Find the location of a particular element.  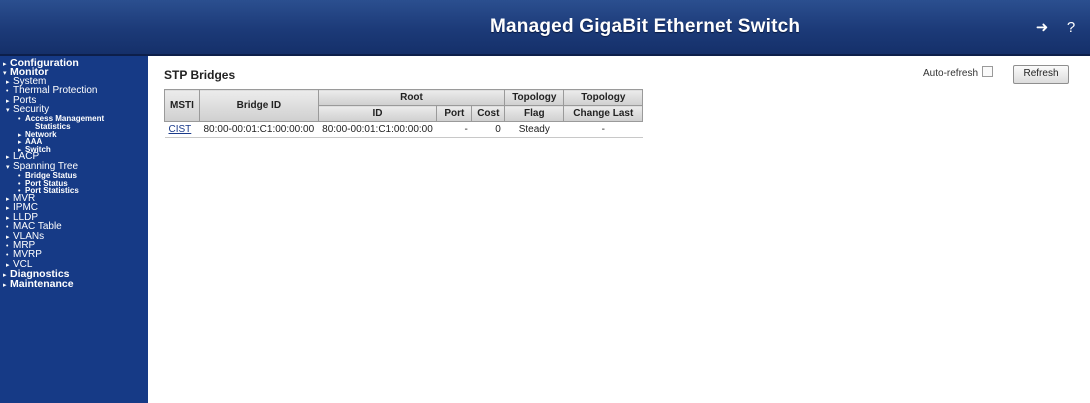

sidebar-item-label: Spanning Tree is located at coordinates (46, 166).